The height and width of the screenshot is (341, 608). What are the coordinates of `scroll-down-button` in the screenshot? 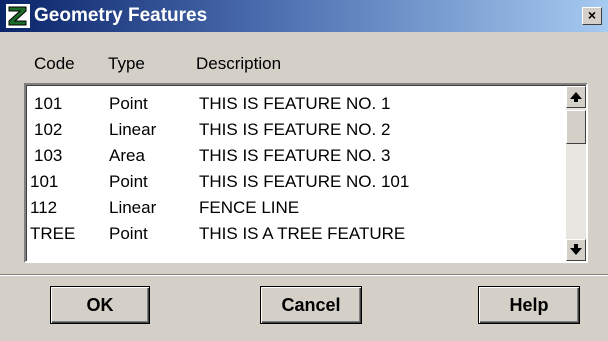 It's located at (576, 250).